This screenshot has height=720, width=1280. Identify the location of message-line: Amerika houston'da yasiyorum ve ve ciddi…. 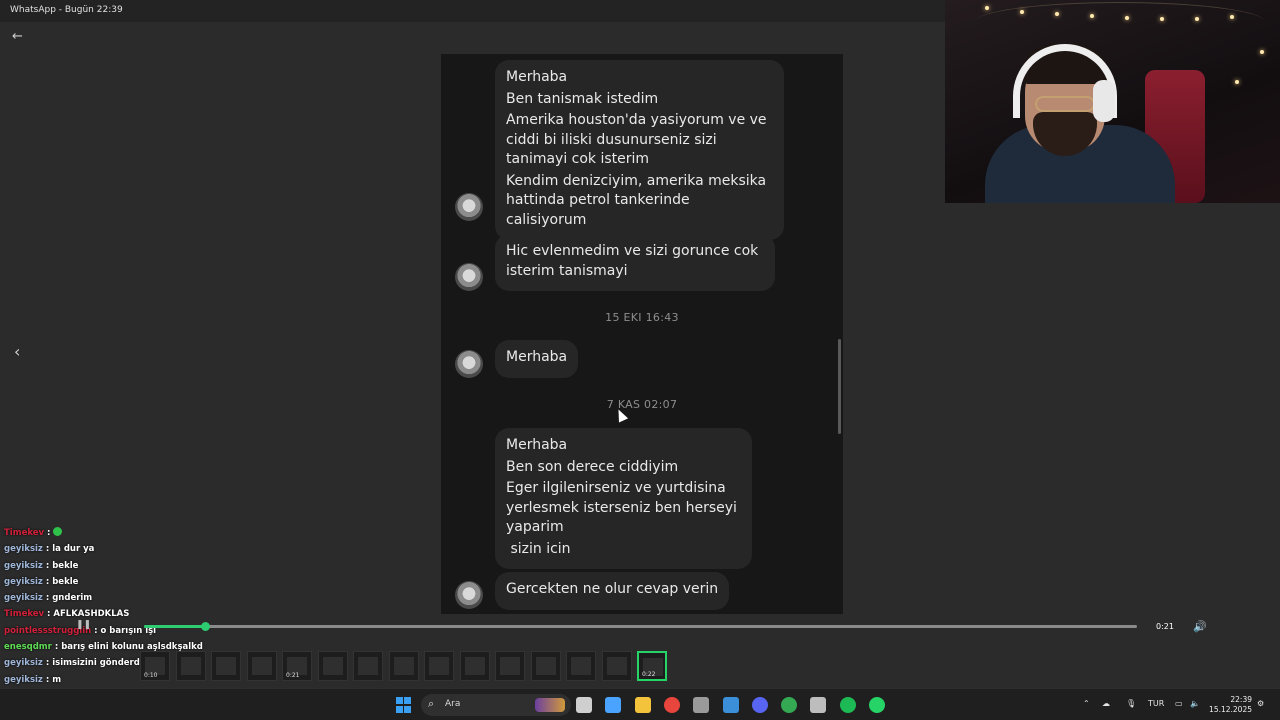
(636, 139).